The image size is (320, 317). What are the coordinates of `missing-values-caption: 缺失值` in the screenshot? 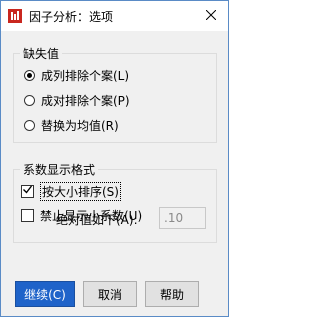 It's located at (41, 53).